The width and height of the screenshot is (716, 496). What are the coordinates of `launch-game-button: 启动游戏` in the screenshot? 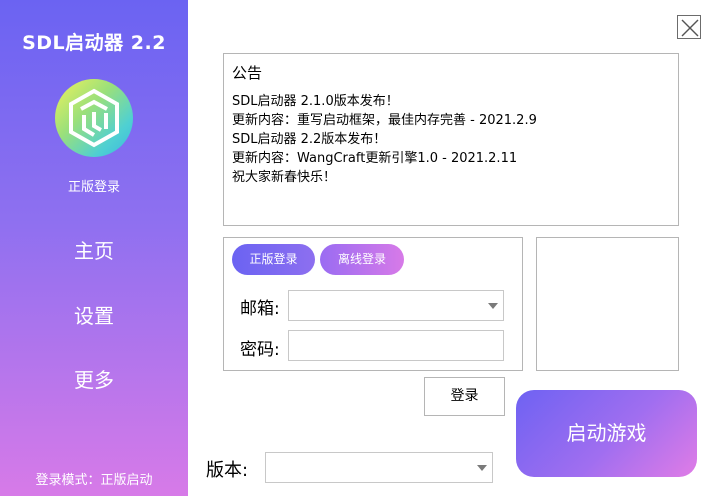 It's located at (606, 433).